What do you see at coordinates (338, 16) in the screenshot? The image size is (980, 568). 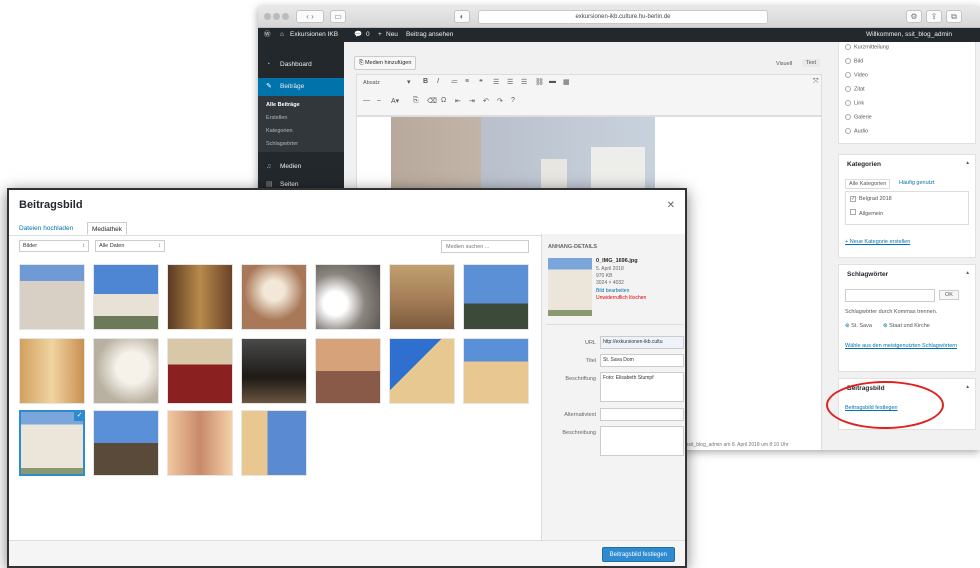 I see `sidebar-toggle-icon: ▭` at bounding box center [338, 16].